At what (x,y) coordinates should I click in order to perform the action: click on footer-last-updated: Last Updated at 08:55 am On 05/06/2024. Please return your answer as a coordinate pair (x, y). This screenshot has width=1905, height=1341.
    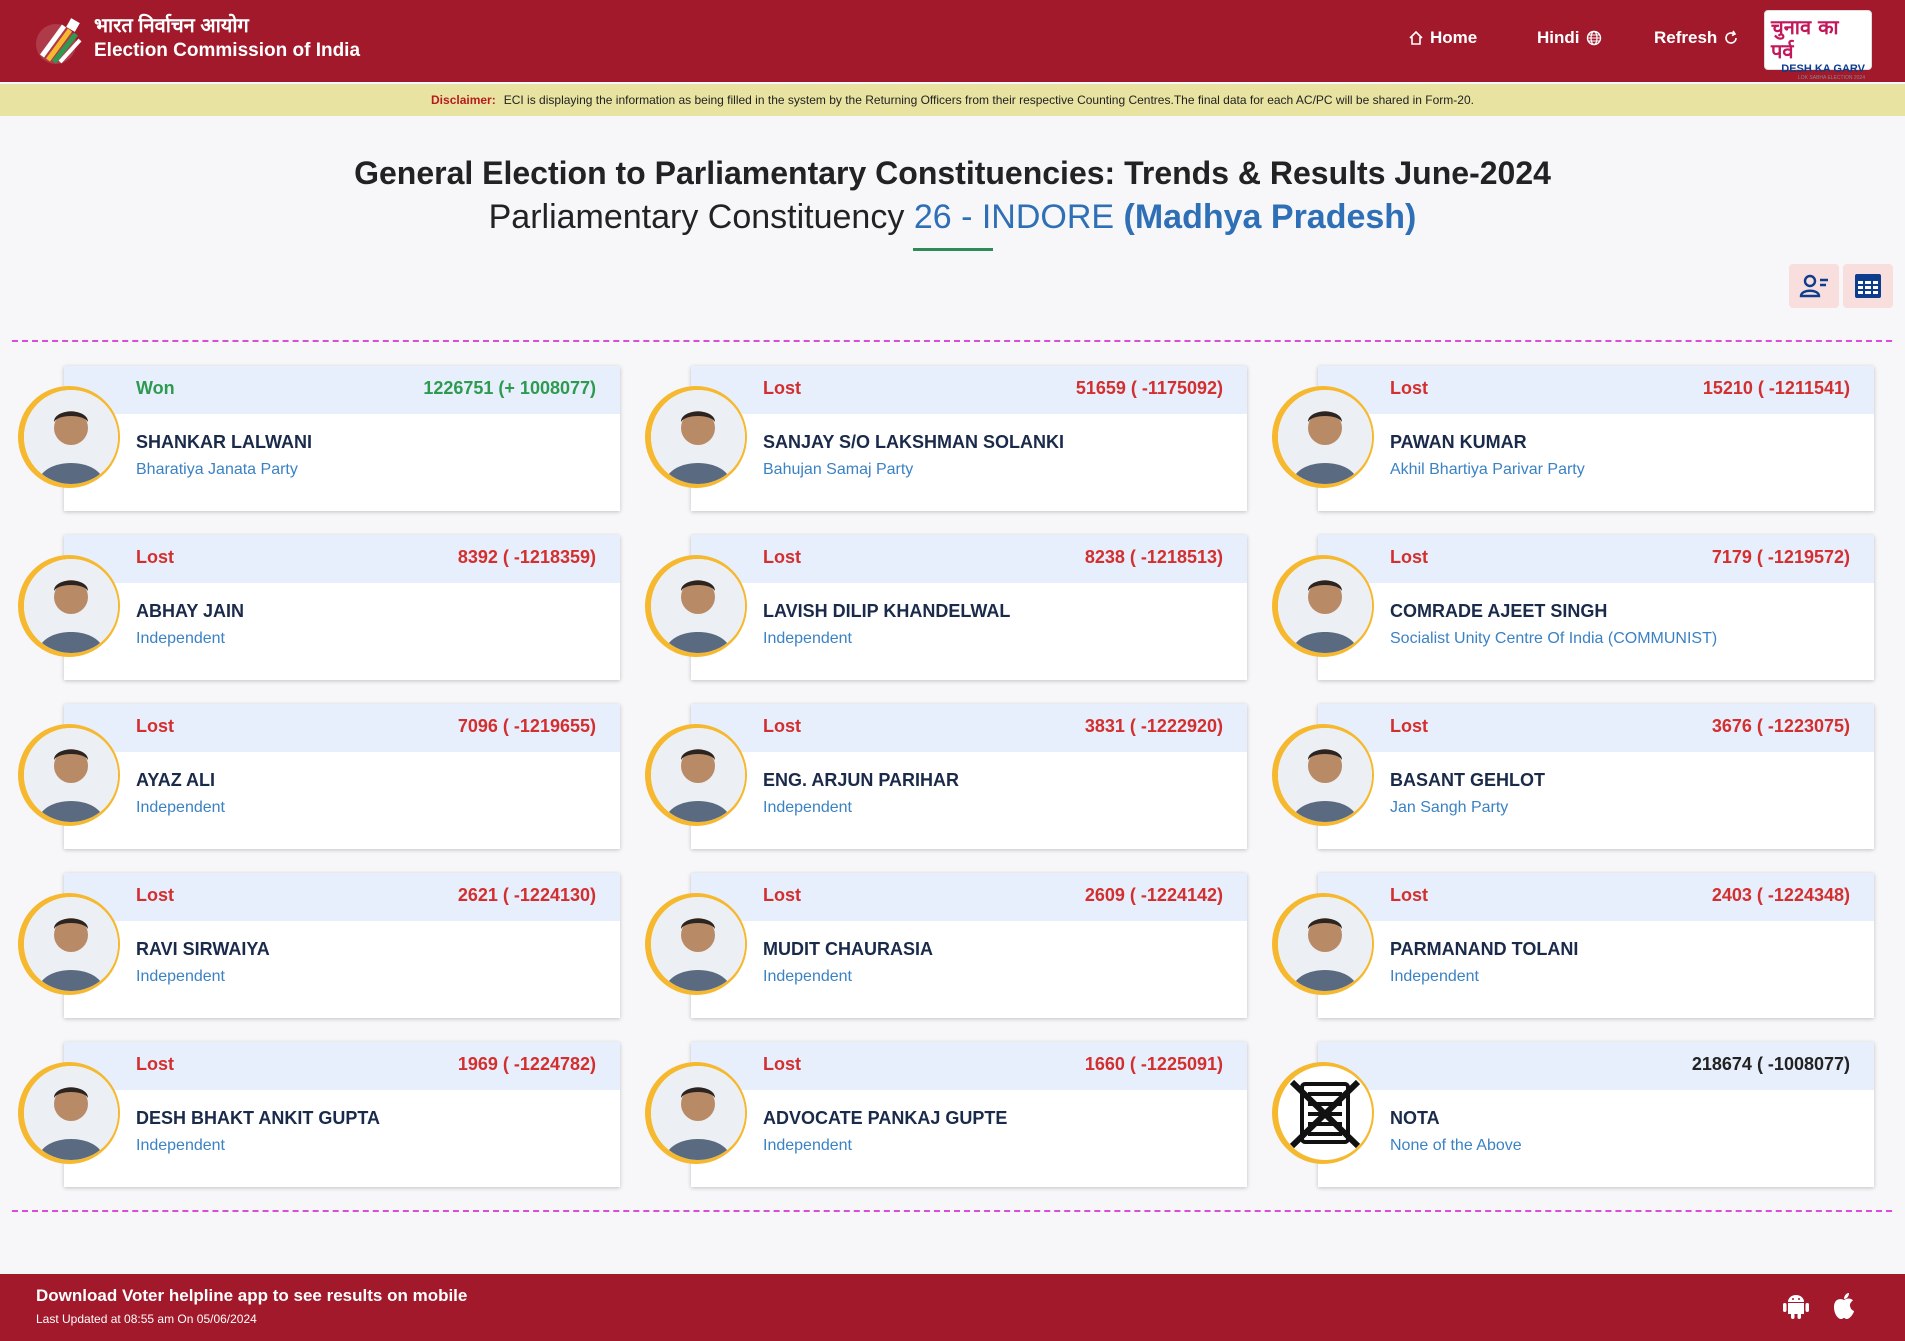
    Looking at the image, I should click on (146, 1319).